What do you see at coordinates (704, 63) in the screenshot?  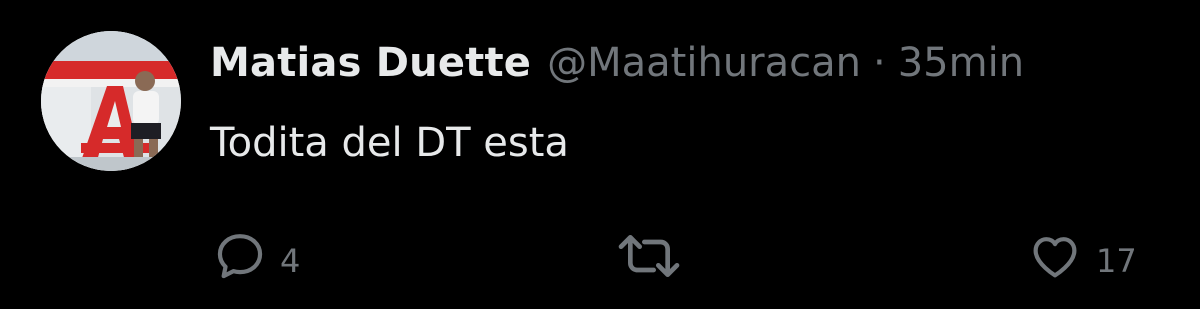 I see `author-handle: @Maatihuracan` at bounding box center [704, 63].